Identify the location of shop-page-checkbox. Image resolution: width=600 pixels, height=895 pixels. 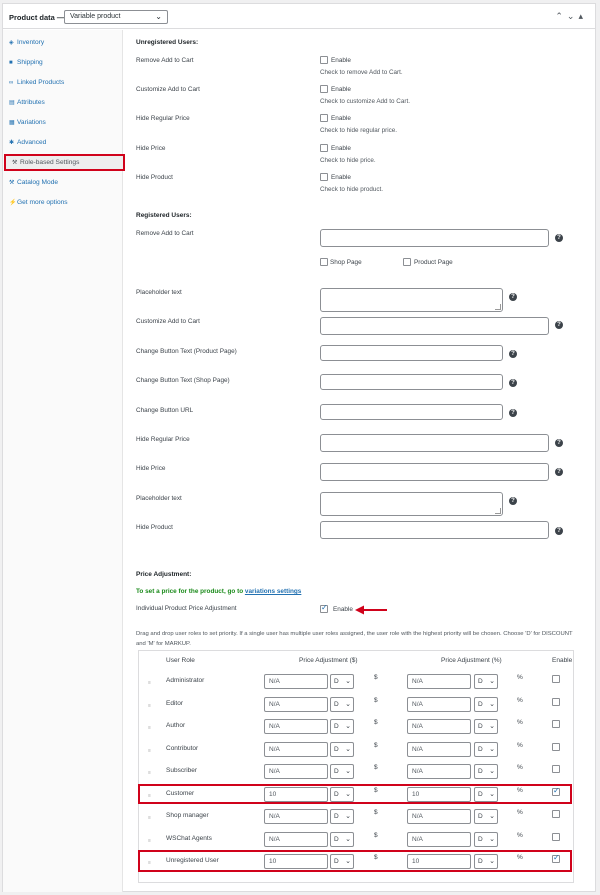
(324, 262).